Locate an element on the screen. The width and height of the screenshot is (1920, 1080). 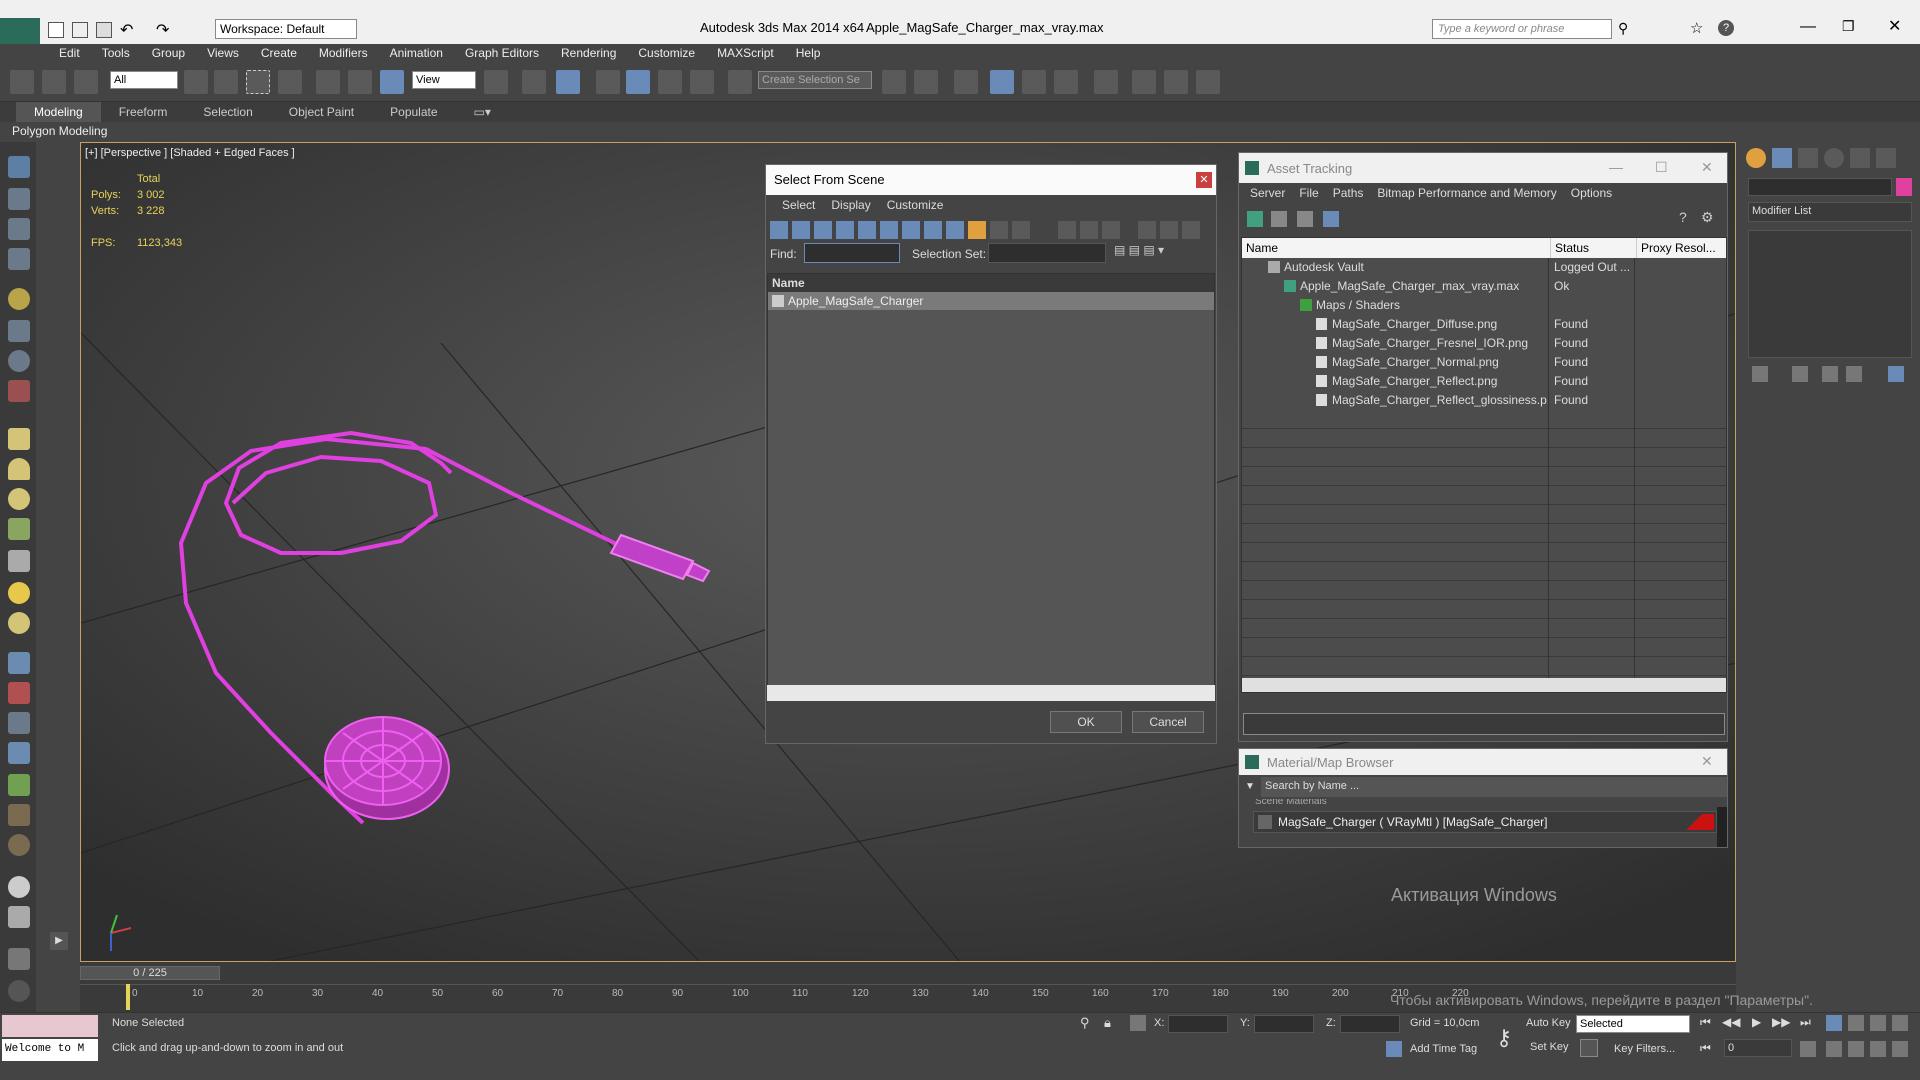
minimize-icon: — is located at coordinates (1616, 167).